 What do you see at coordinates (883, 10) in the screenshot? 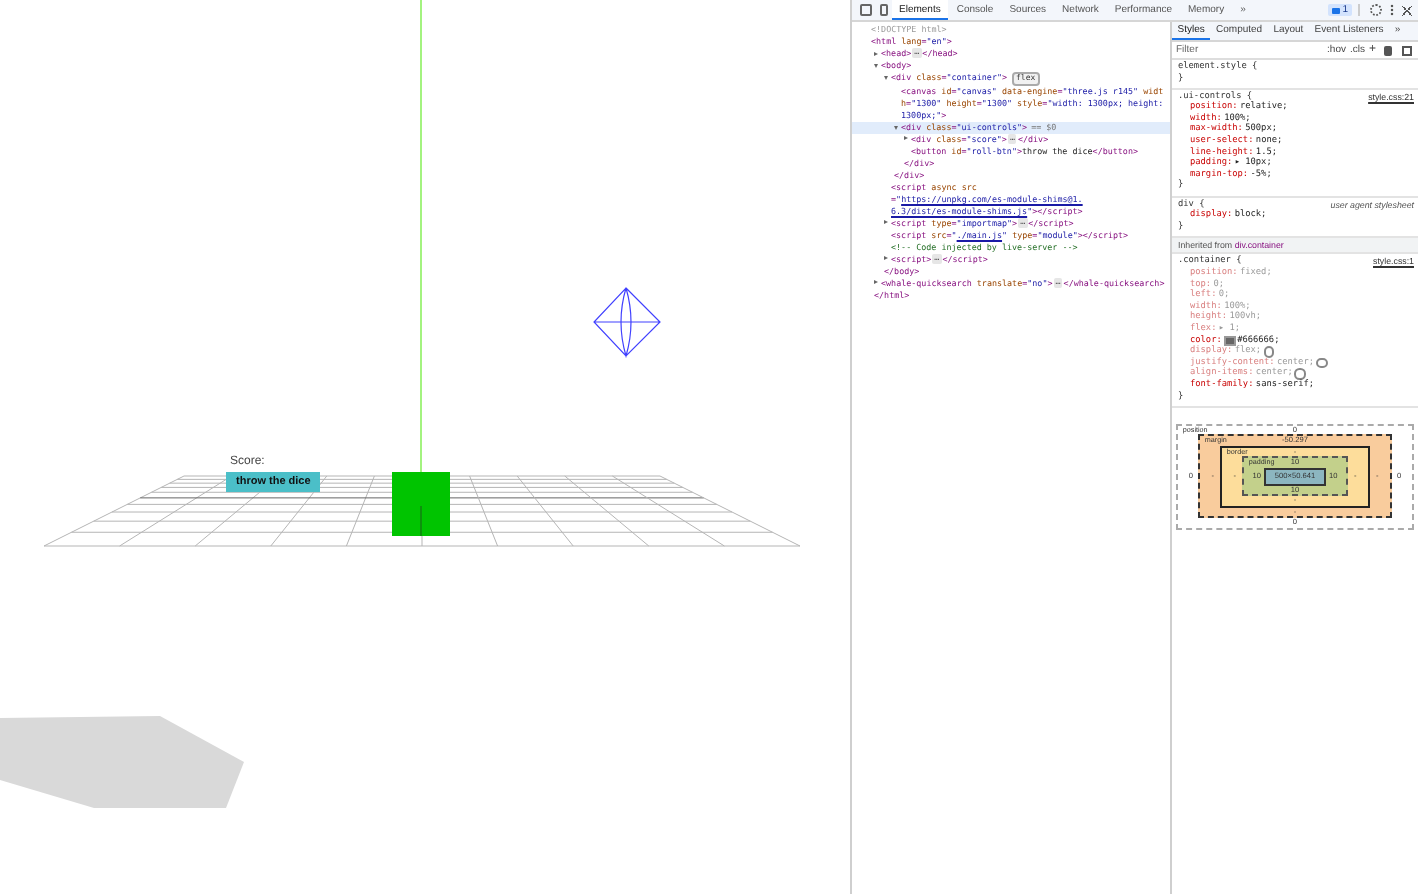
I see `device-toolbar-icon` at bounding box center [883, 10].